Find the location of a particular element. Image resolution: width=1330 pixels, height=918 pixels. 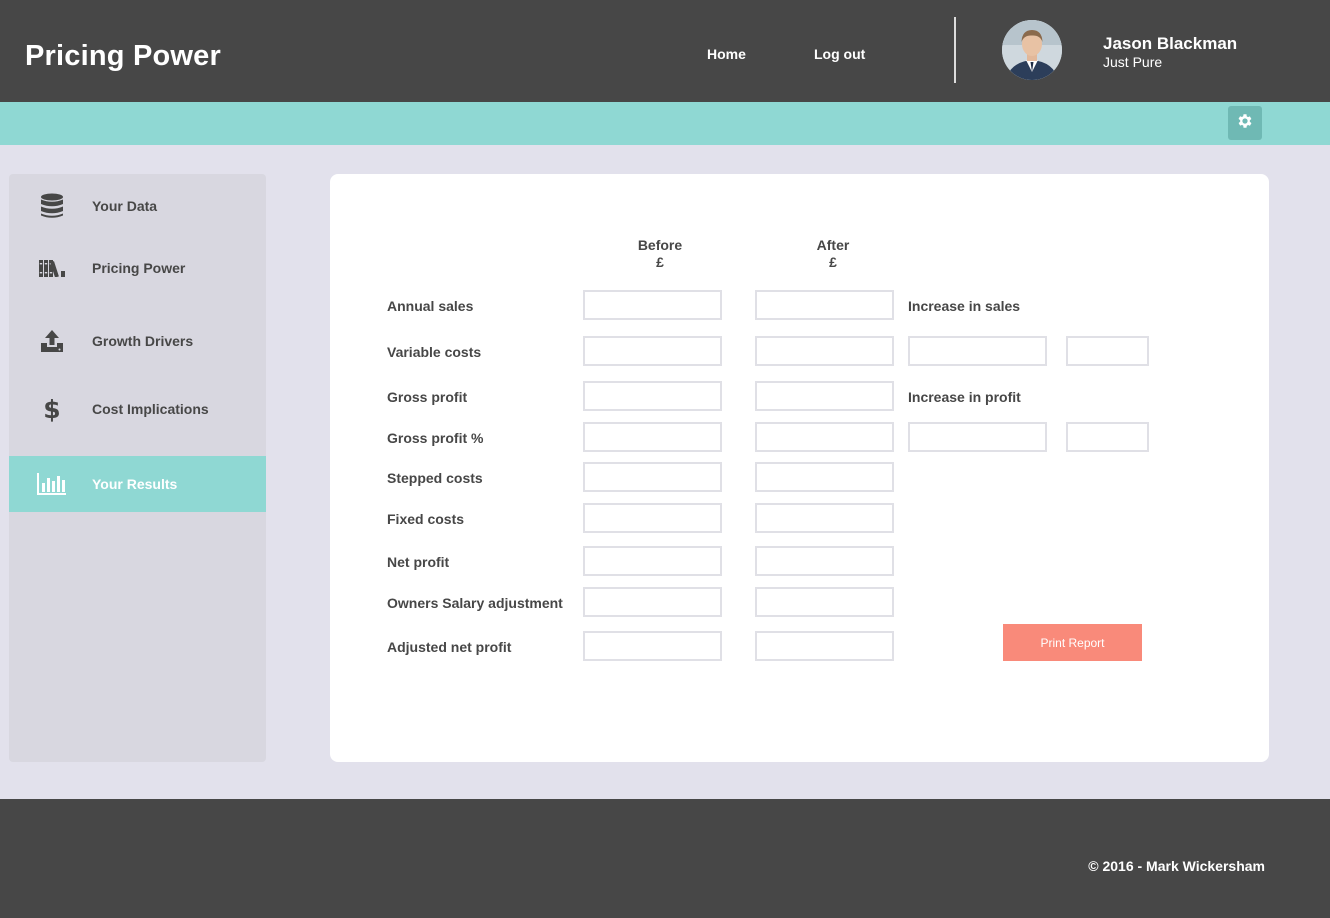

increase-in-profit-percent-field is located at coordinates (1107, 437).